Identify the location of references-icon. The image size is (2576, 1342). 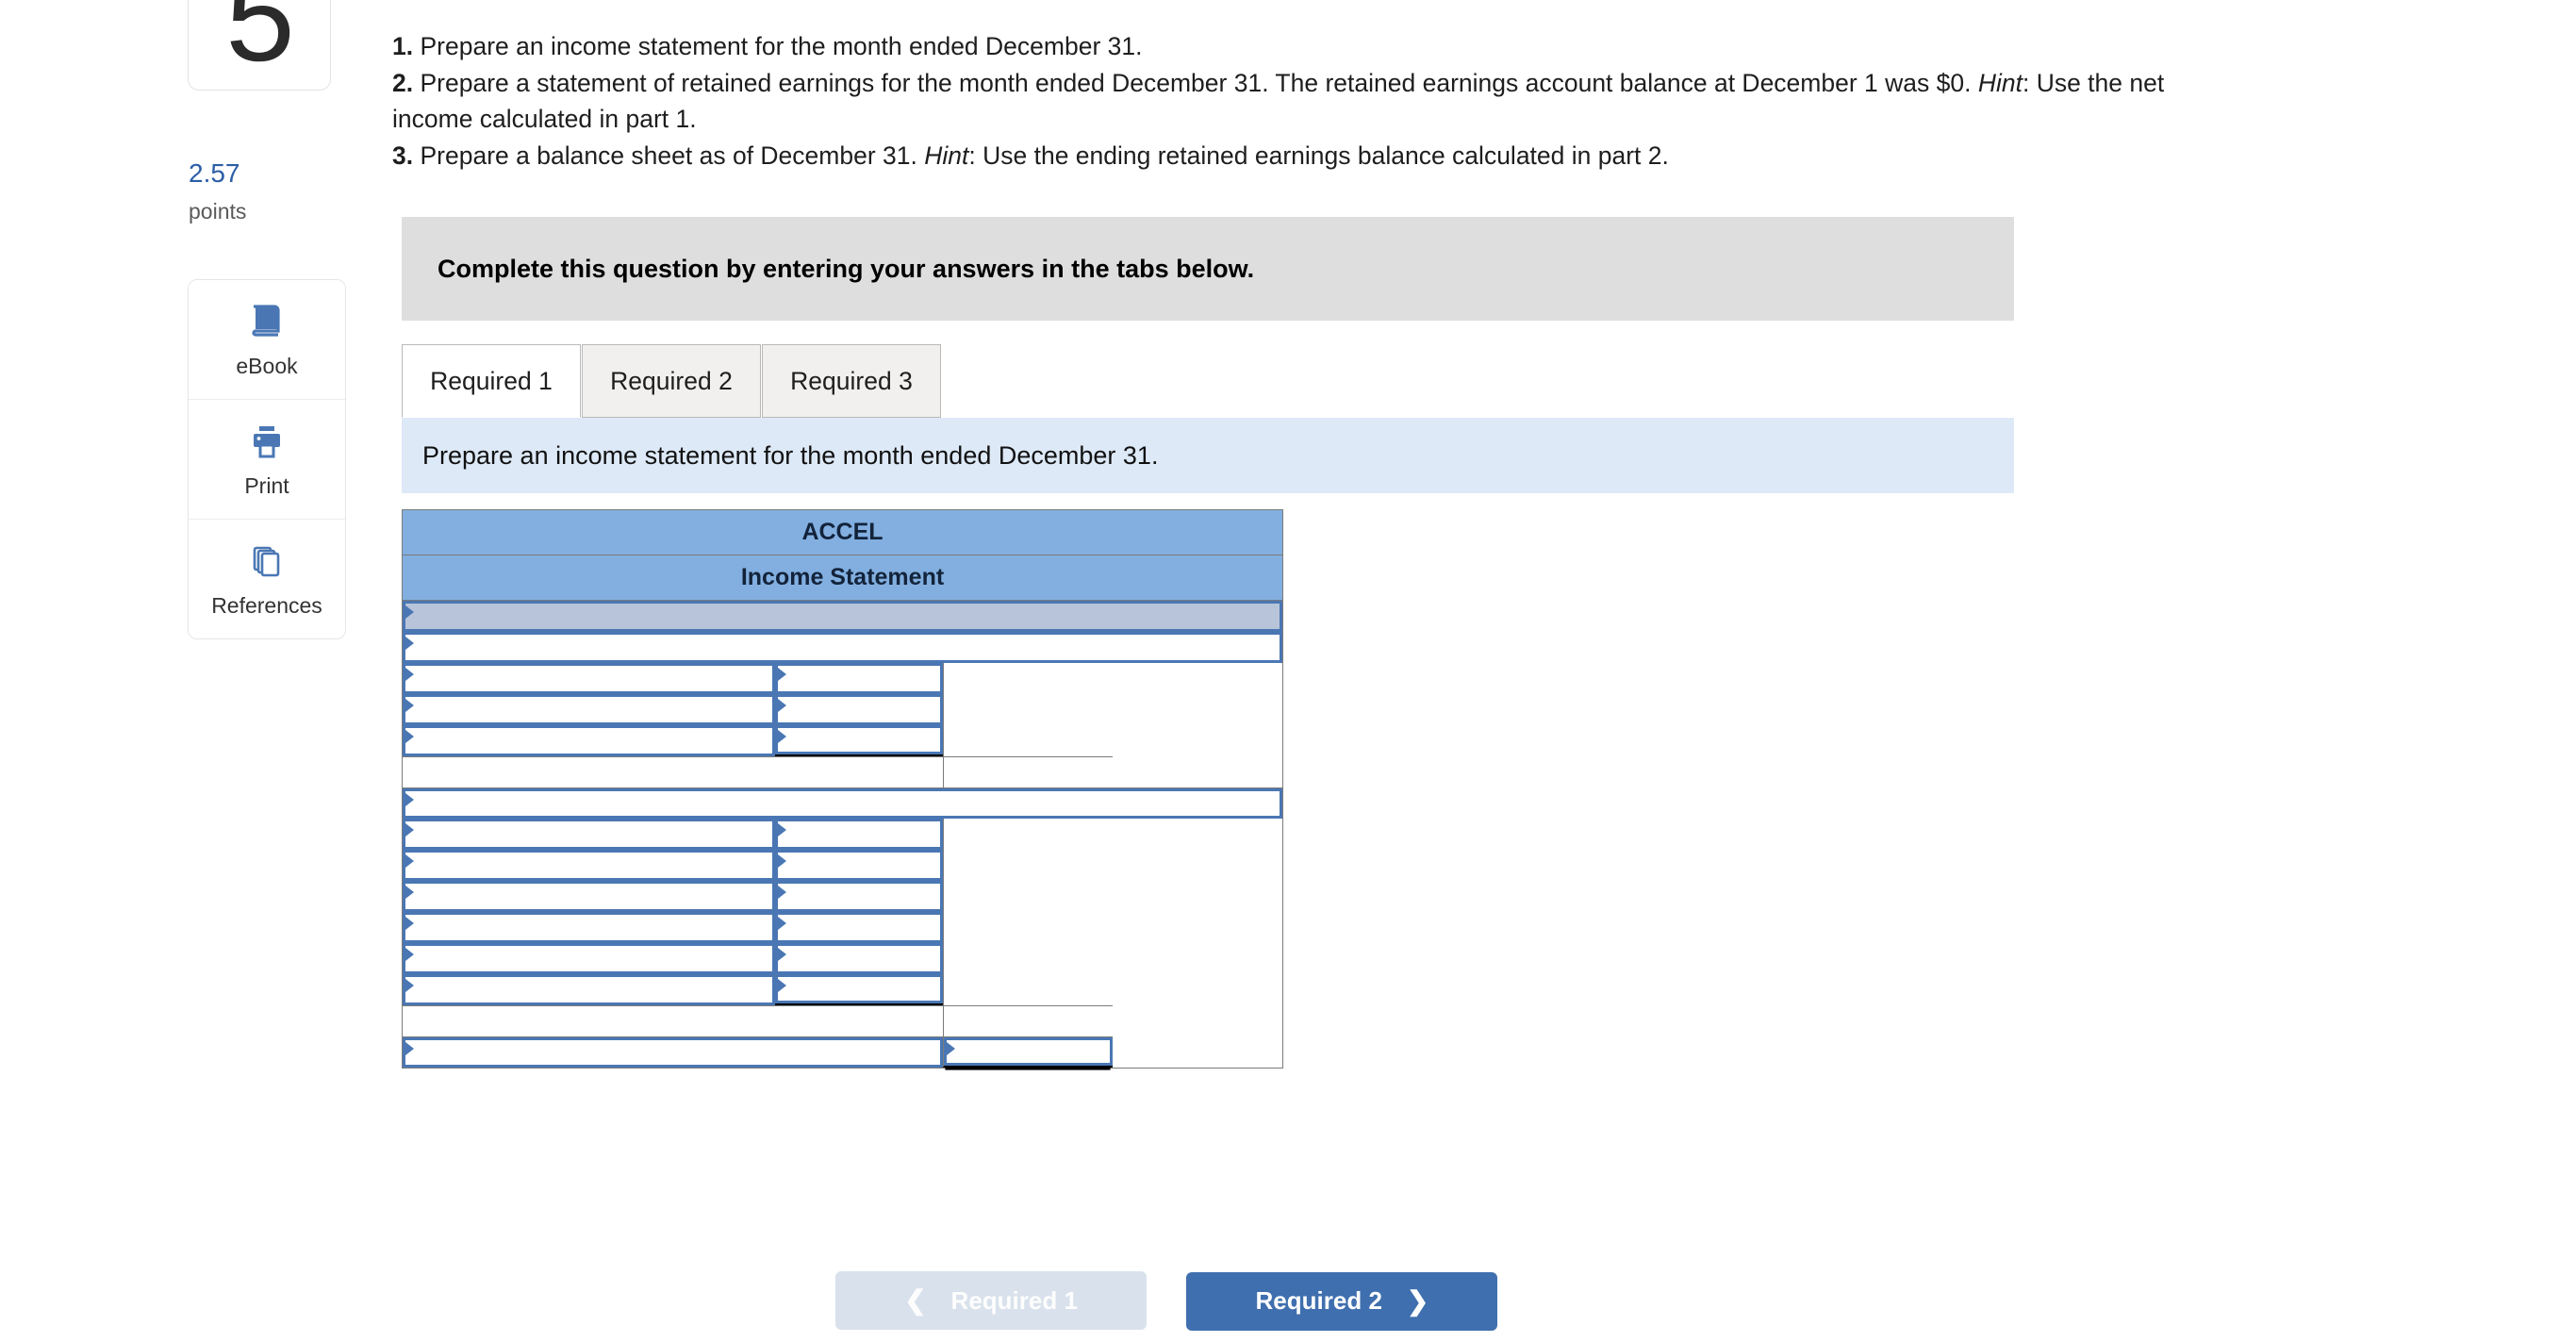
(267, 561).